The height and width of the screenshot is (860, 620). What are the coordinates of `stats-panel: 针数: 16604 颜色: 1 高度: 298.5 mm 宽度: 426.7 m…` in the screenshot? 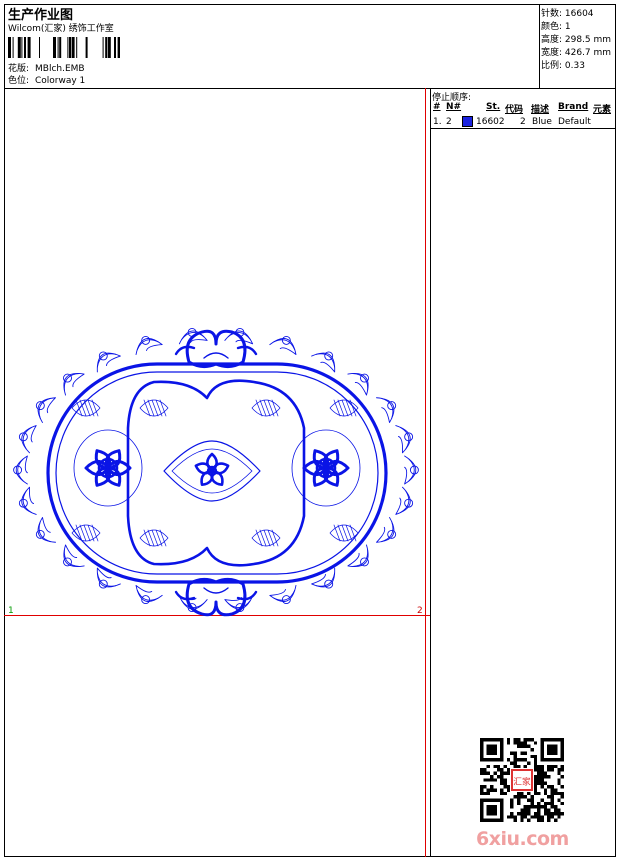 It's located at (576, 38).